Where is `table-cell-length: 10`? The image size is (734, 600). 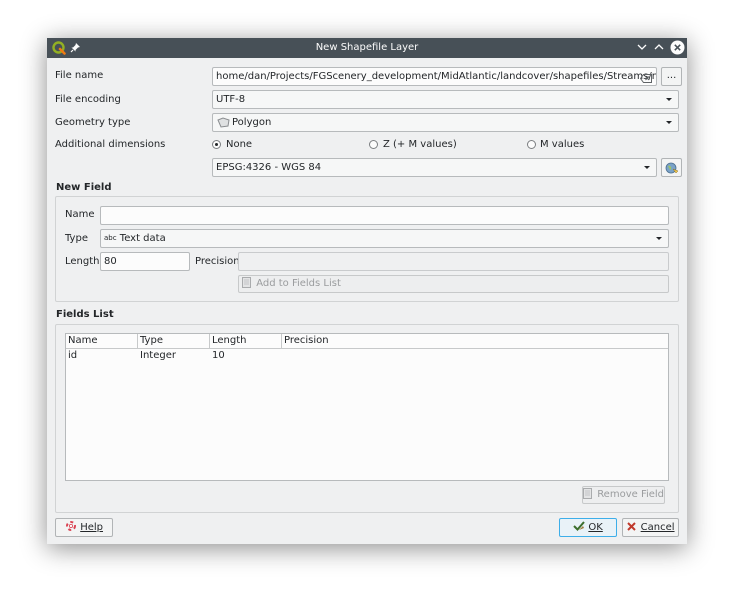 table-cell-length: 10 is located at coordinates (218, 355).